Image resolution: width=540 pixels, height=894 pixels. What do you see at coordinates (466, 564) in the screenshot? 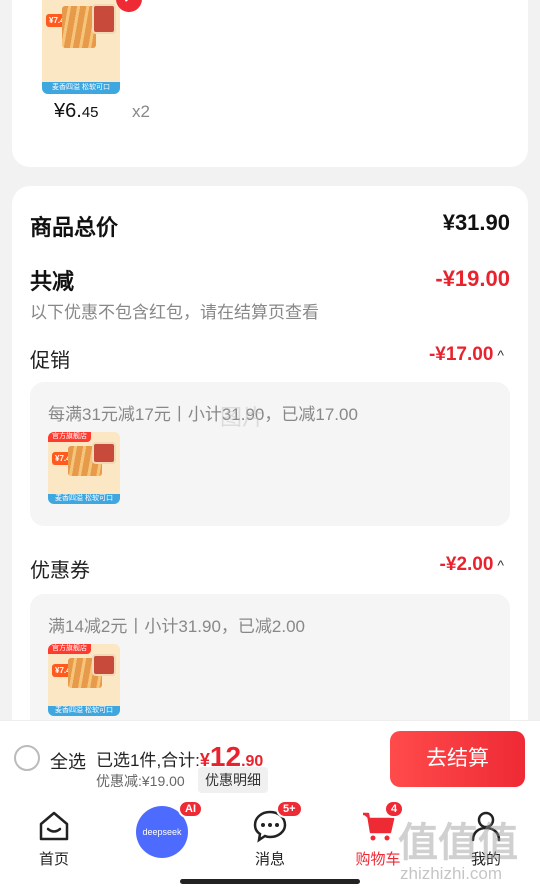
I see `coupon-value: -¥2.00` at bounding box center [466, 564].